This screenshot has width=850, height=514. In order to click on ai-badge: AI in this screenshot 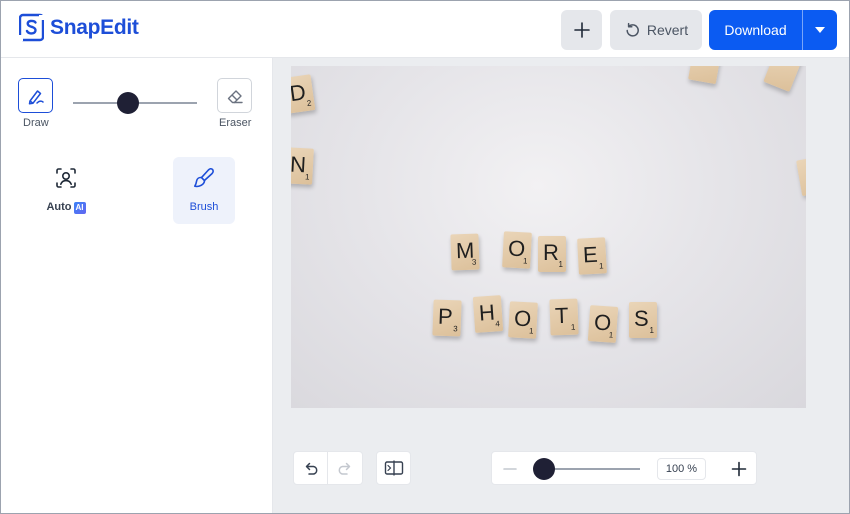, I will do `click(79, 208)`.